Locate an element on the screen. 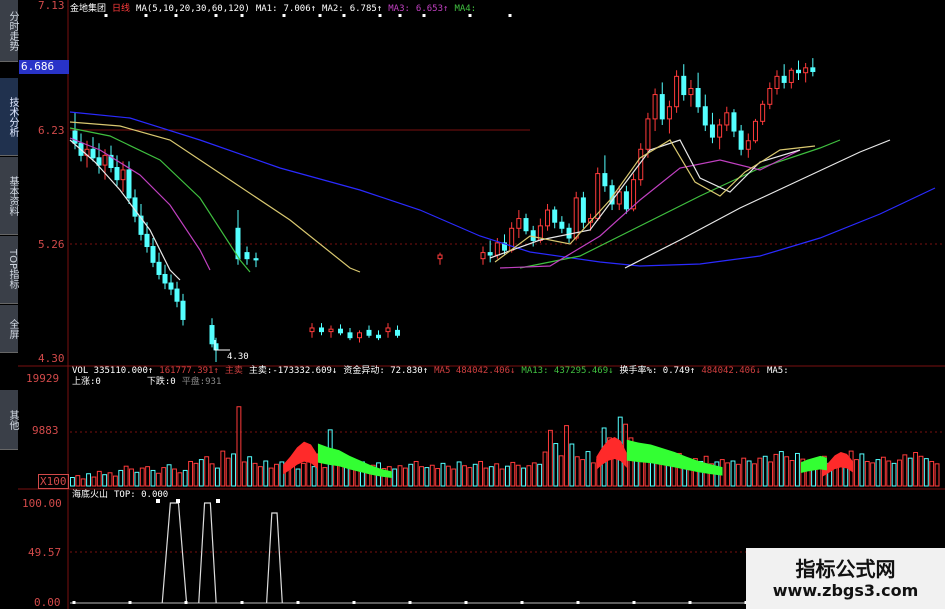 This screenshot has height=609, width=945. ma-params: MA(5,10,20,30,60,120) is located at coordinates (193, 9).